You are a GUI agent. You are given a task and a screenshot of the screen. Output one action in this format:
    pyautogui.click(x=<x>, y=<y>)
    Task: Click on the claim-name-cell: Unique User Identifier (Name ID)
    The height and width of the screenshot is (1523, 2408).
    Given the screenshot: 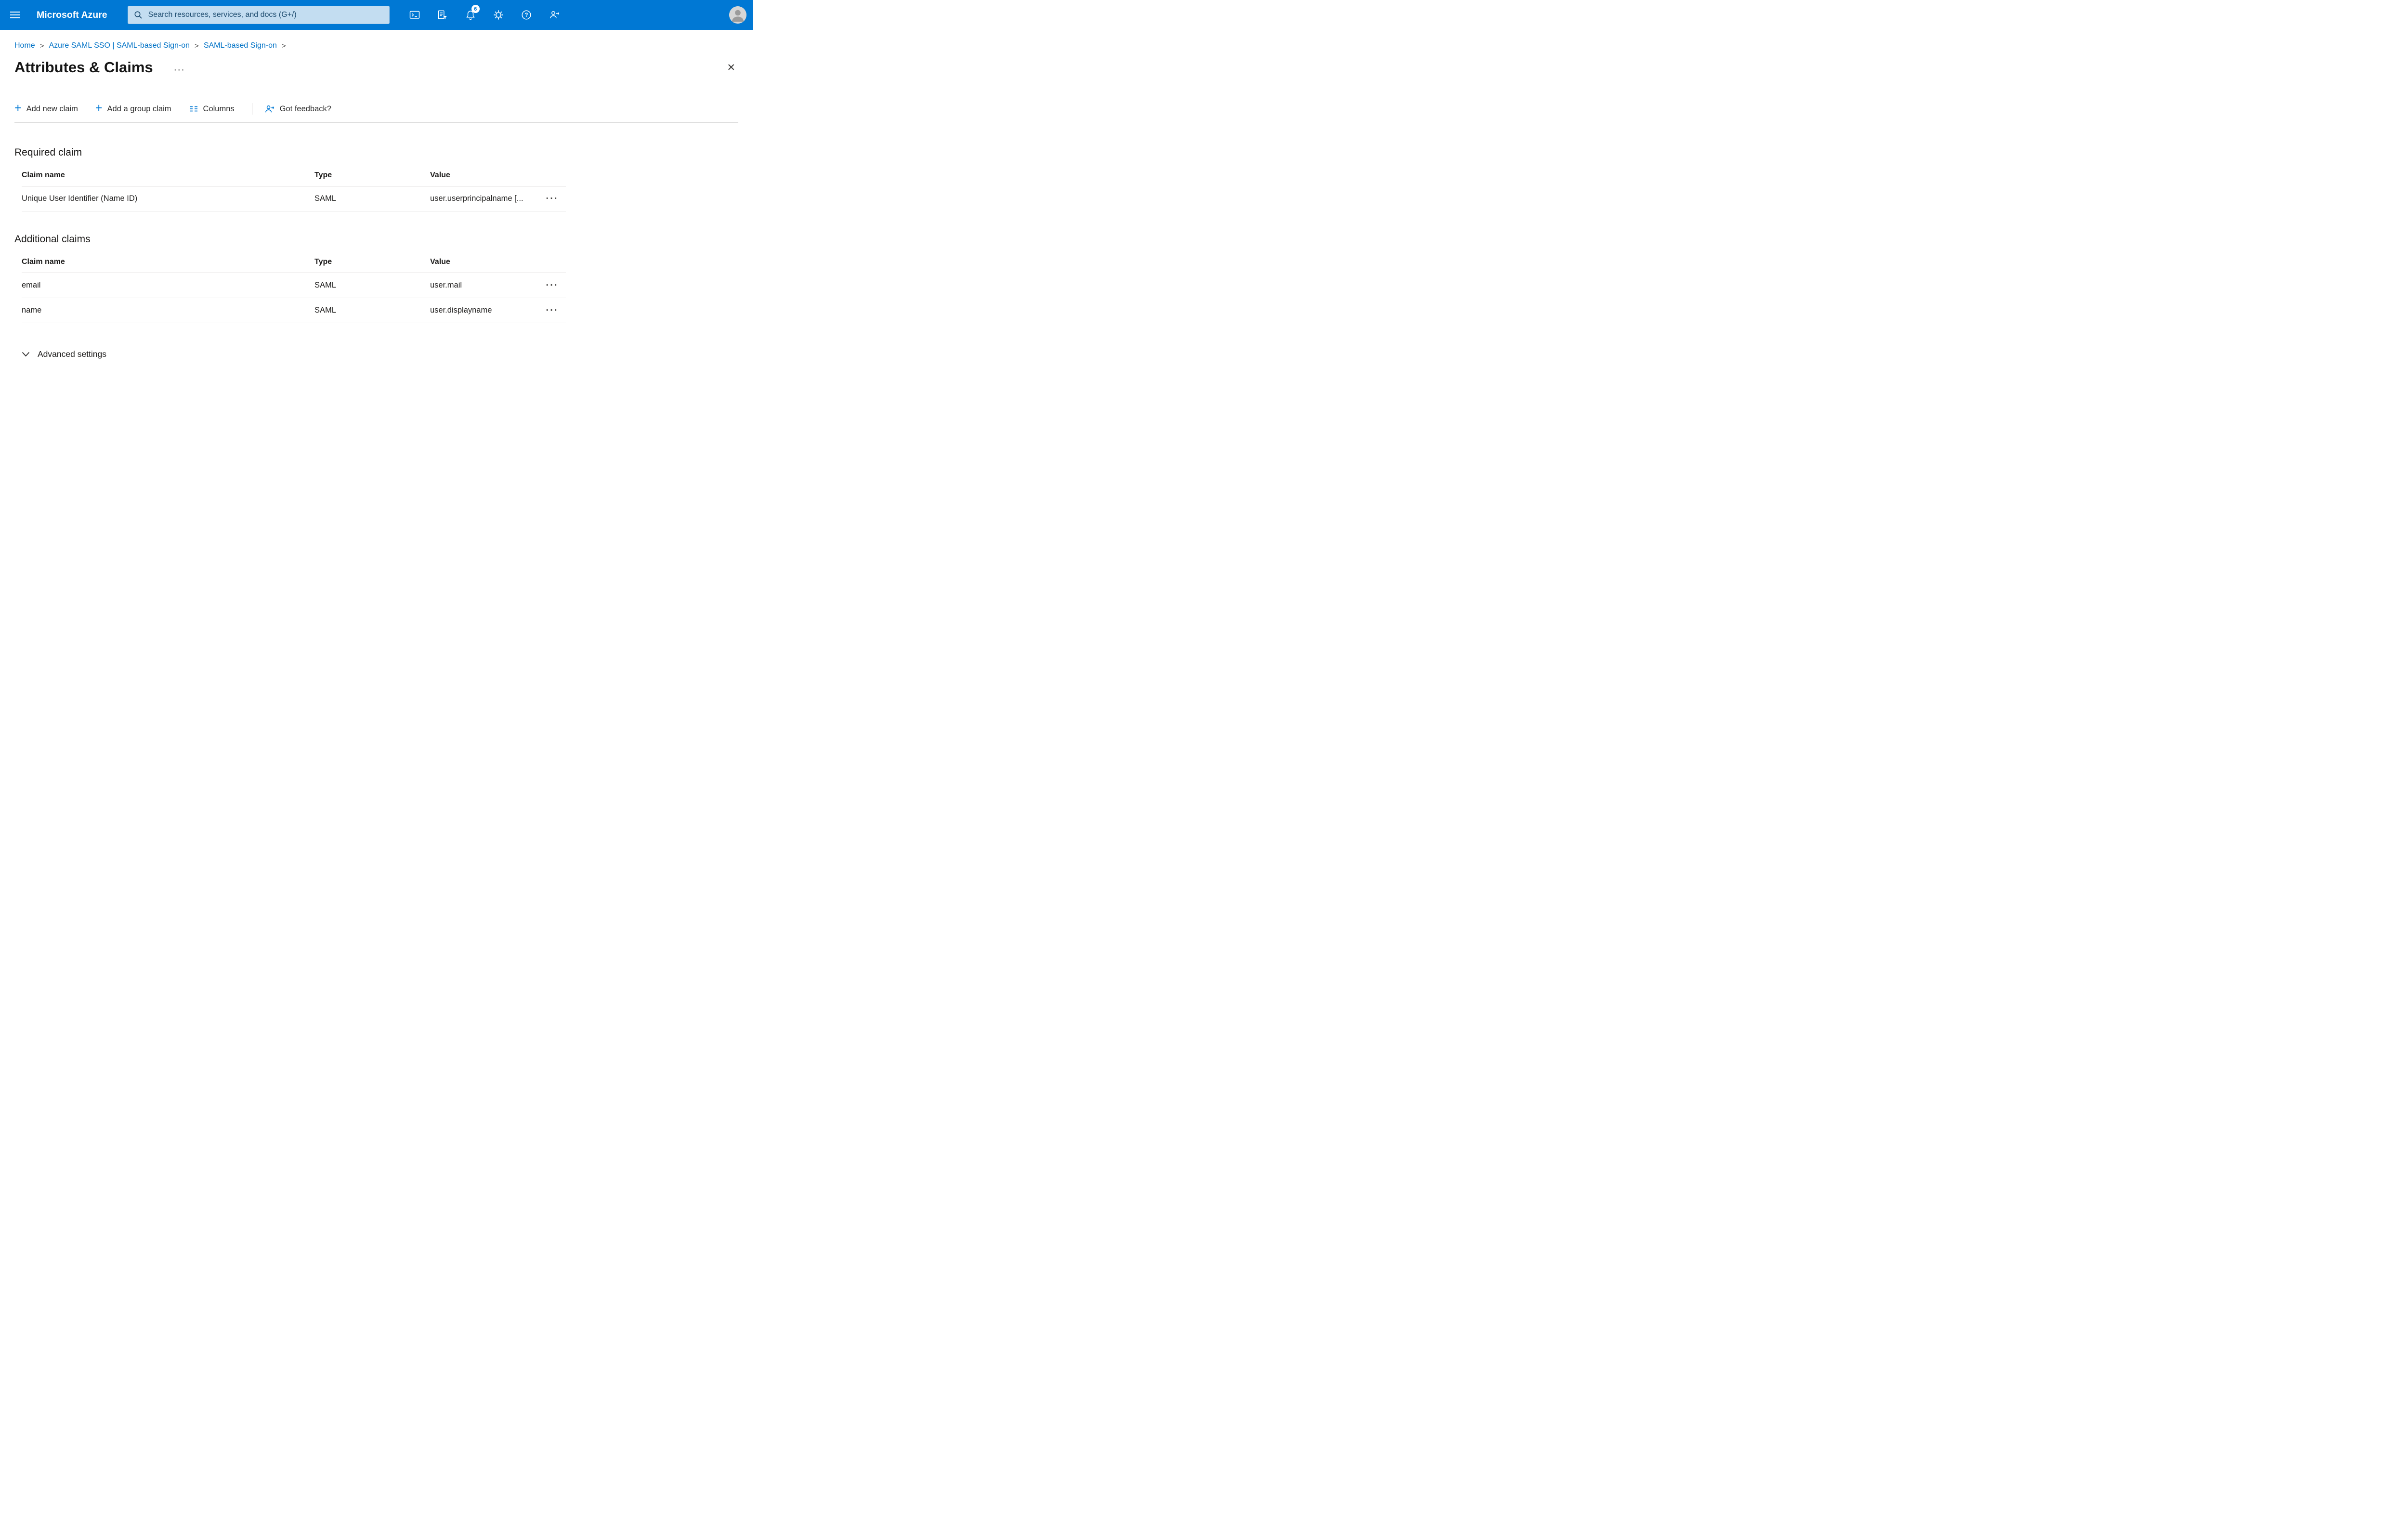 What is the action you would take?
    pyautogui.click(x=80, y=198)
    